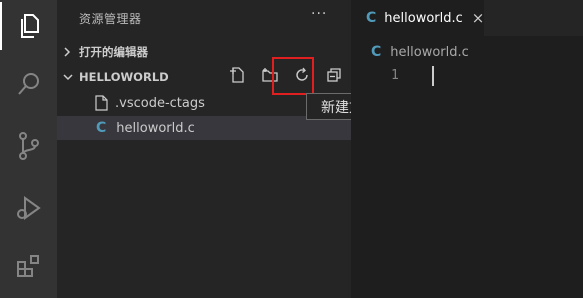 The height and width of the screenshot is (298, 583). I want to click on activity-bar, so click(28, 149).